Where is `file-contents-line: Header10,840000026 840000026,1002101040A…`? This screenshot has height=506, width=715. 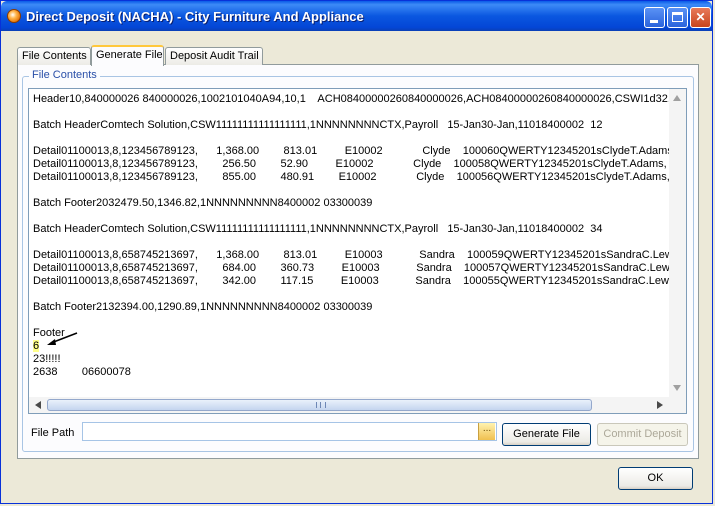 file-contents-line: Header10,840000026 840000026,1002101040A… is located at coordinates (352, 99).